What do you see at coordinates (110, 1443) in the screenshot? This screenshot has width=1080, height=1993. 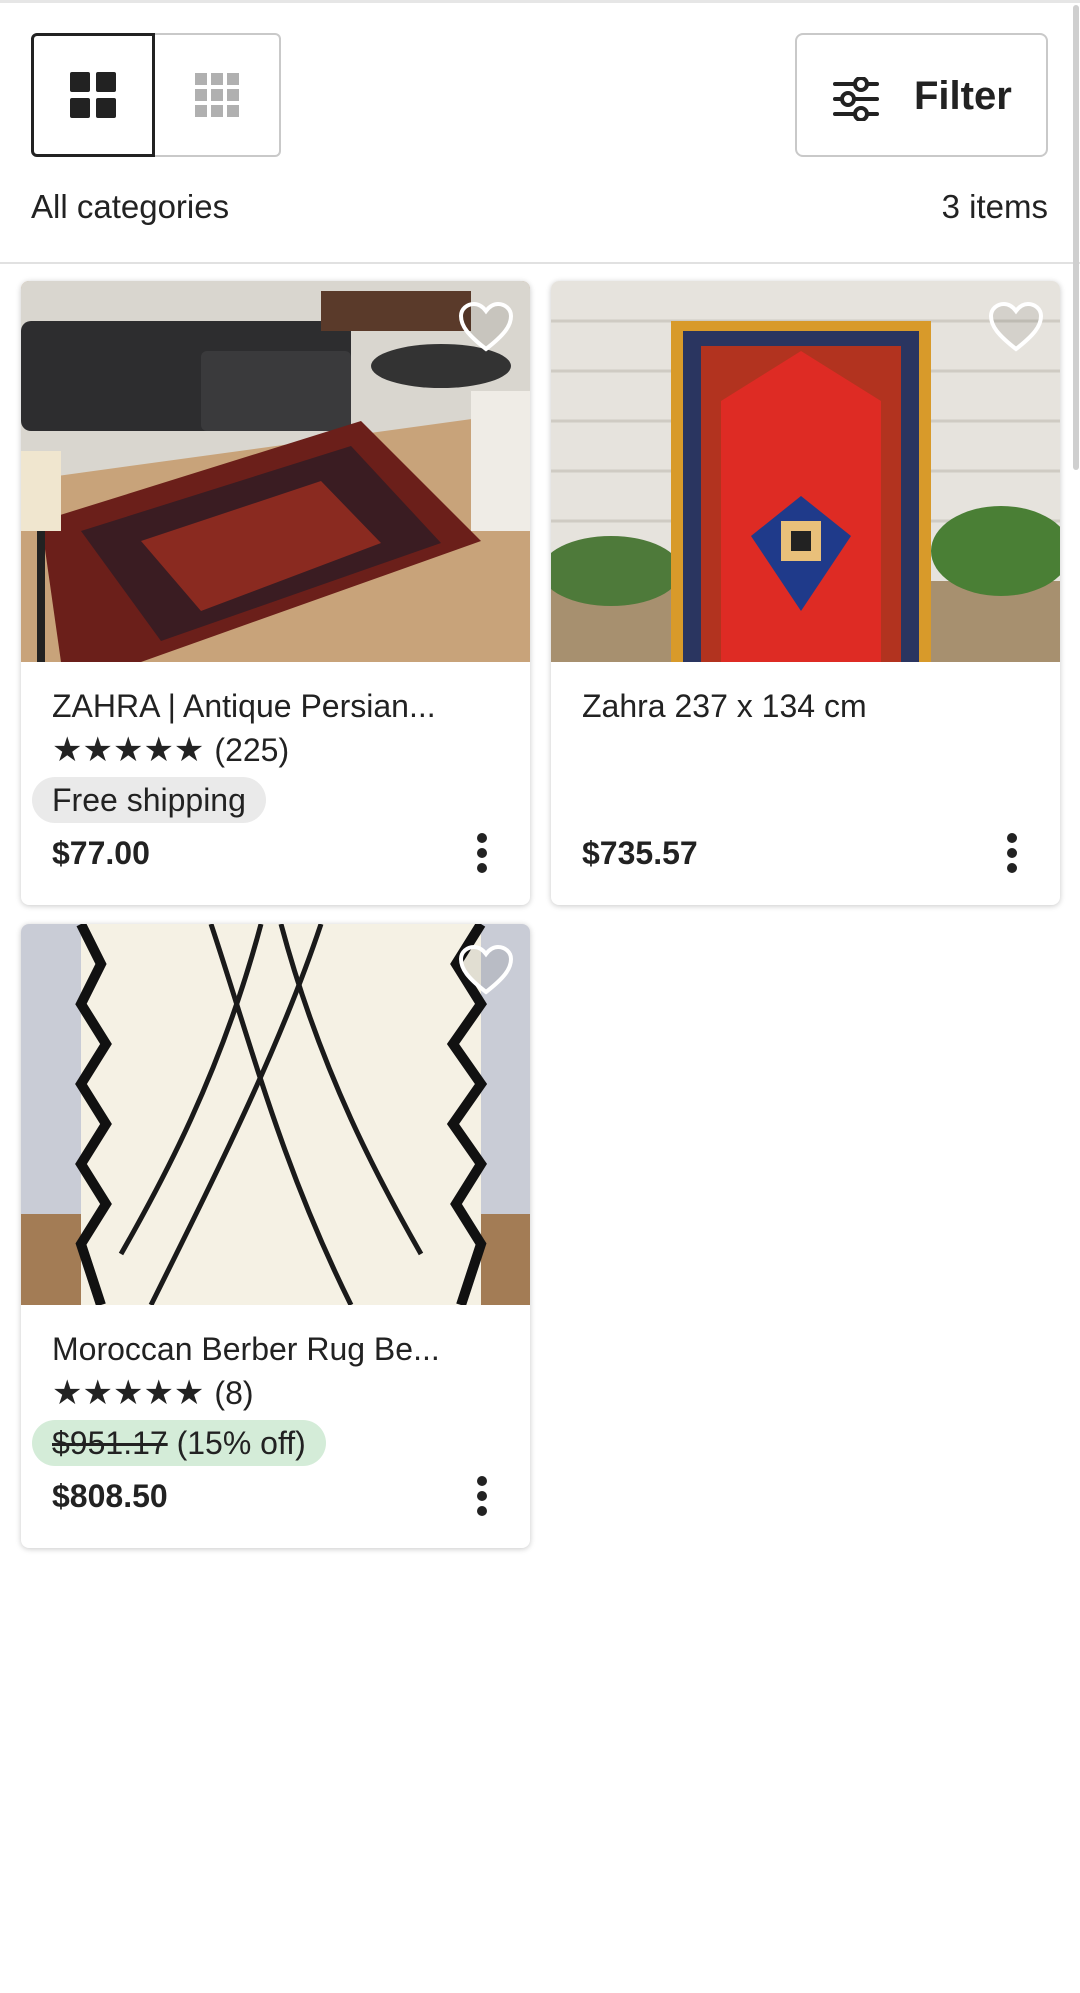 I see `original-price: $951.17` at bounding box center [110, 1443].